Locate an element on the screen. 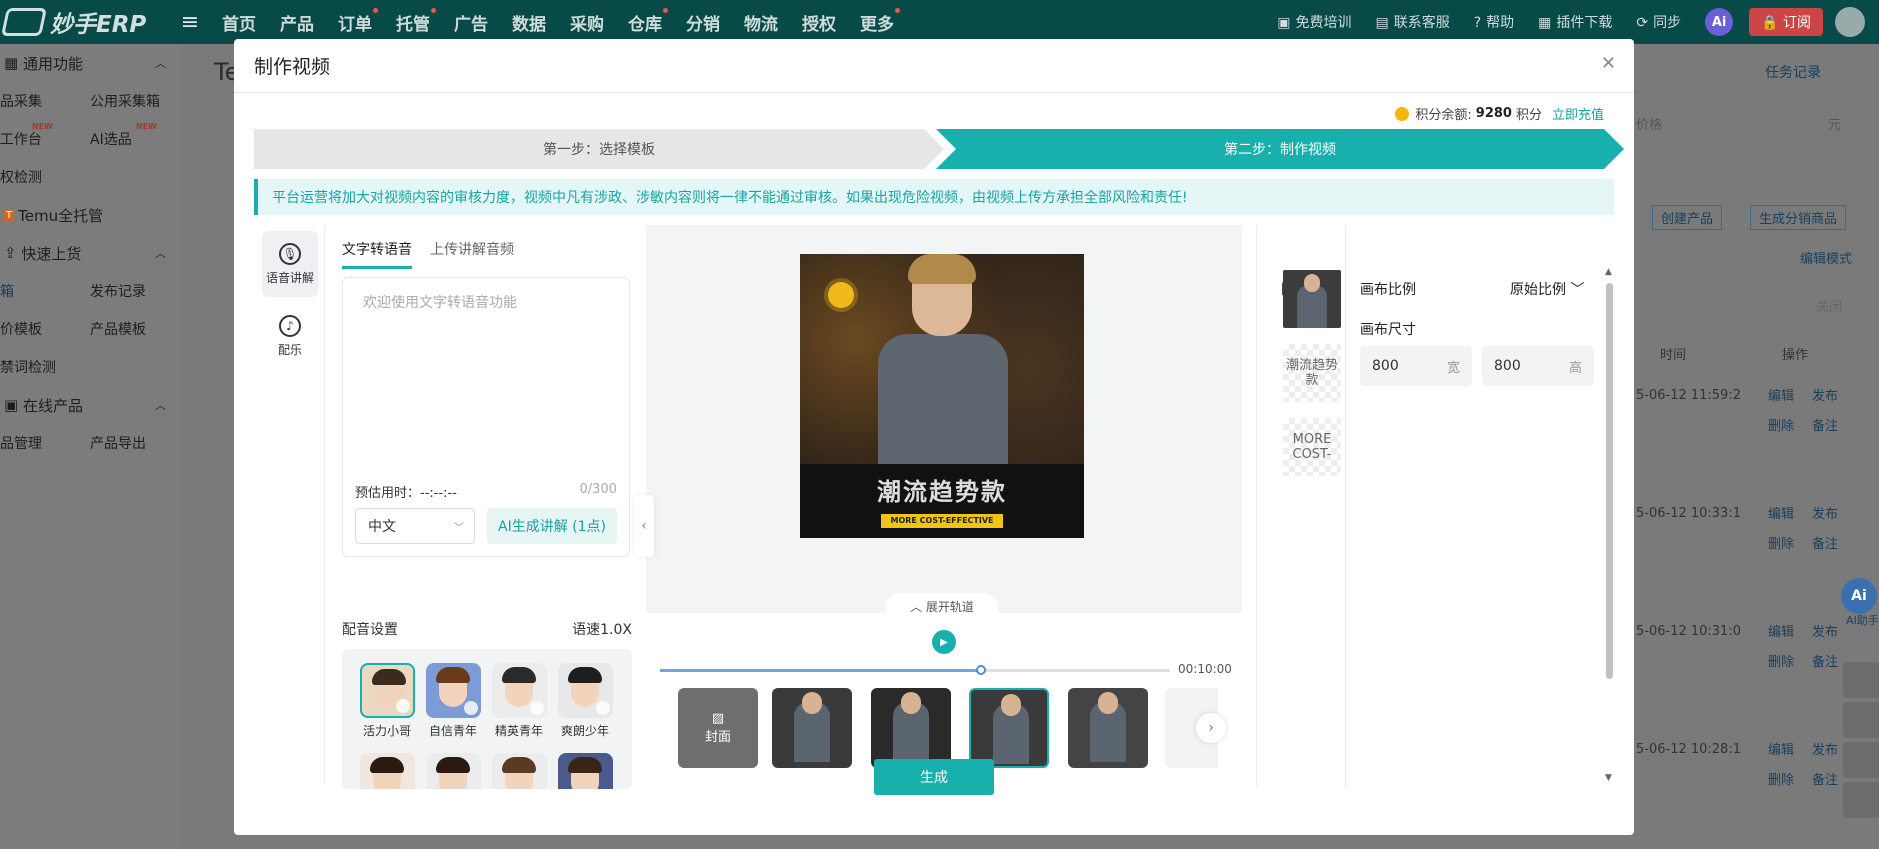 Image resolution: width=1879 pixels, height=849 pixels. sidebar-section-general: ▦ 通用功能 ︿ is located at coordinates (90, 63).